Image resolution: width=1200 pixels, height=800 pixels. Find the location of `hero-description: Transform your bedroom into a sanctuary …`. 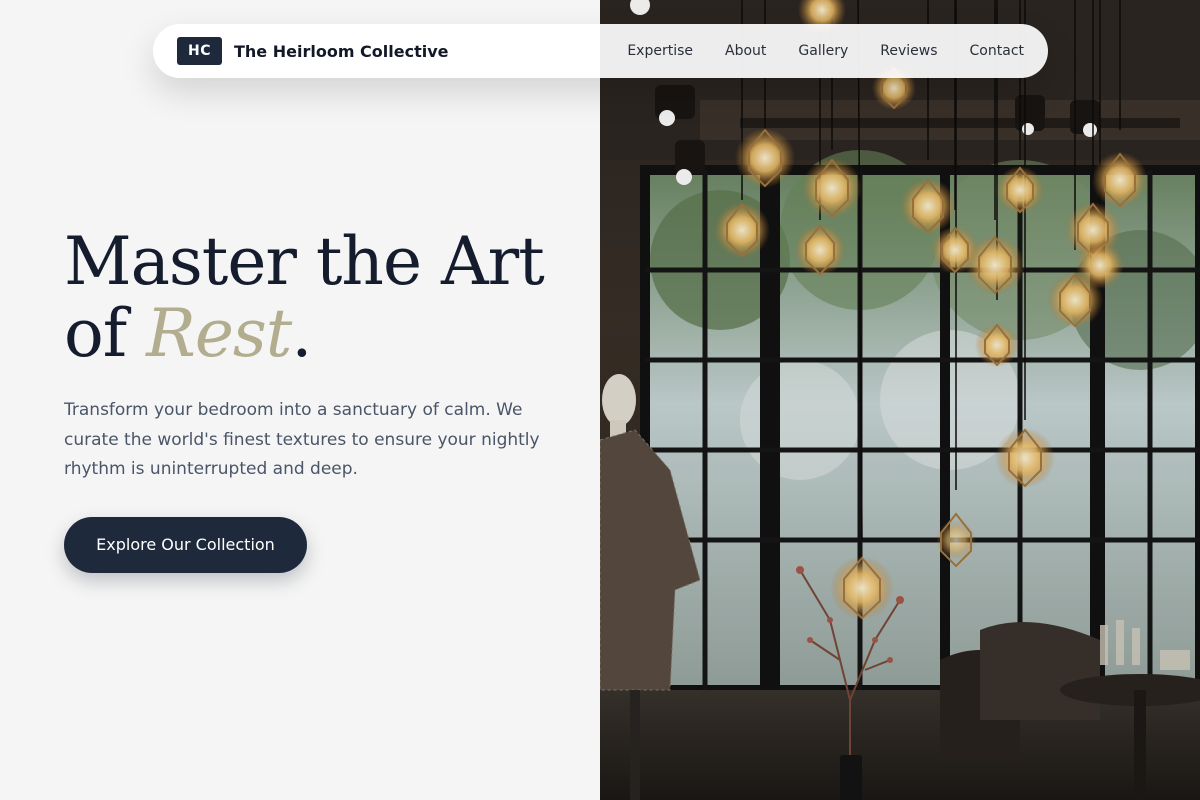

hero-description: Transform your bedroom into a sanctuary … is located at coordinates (302, 439).